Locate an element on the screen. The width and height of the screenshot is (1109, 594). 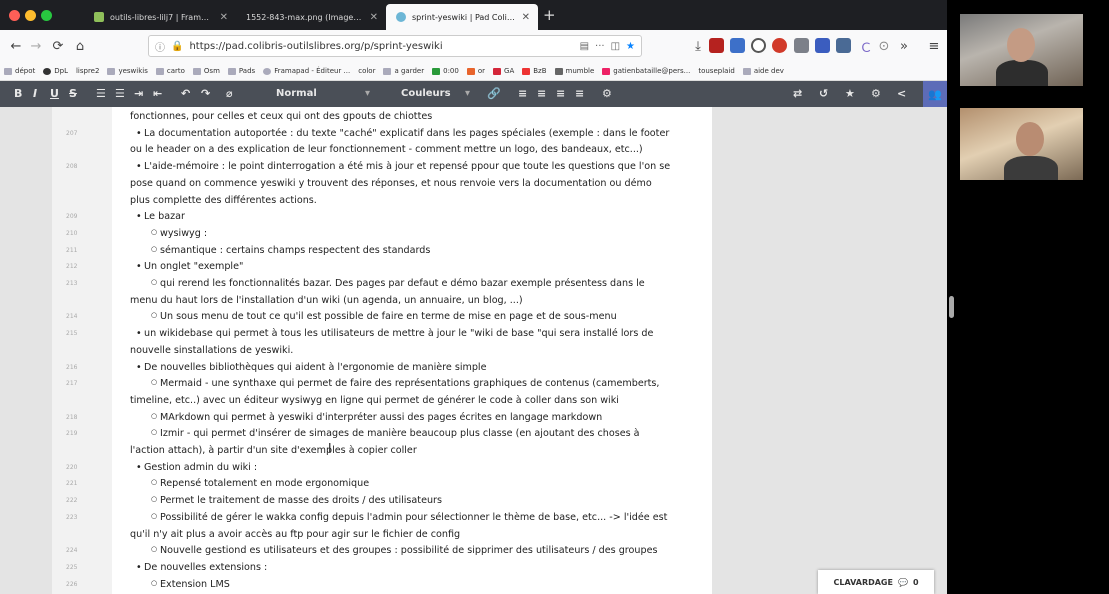
site-info-icon: ⓘ is located at coordinates (160, 46).